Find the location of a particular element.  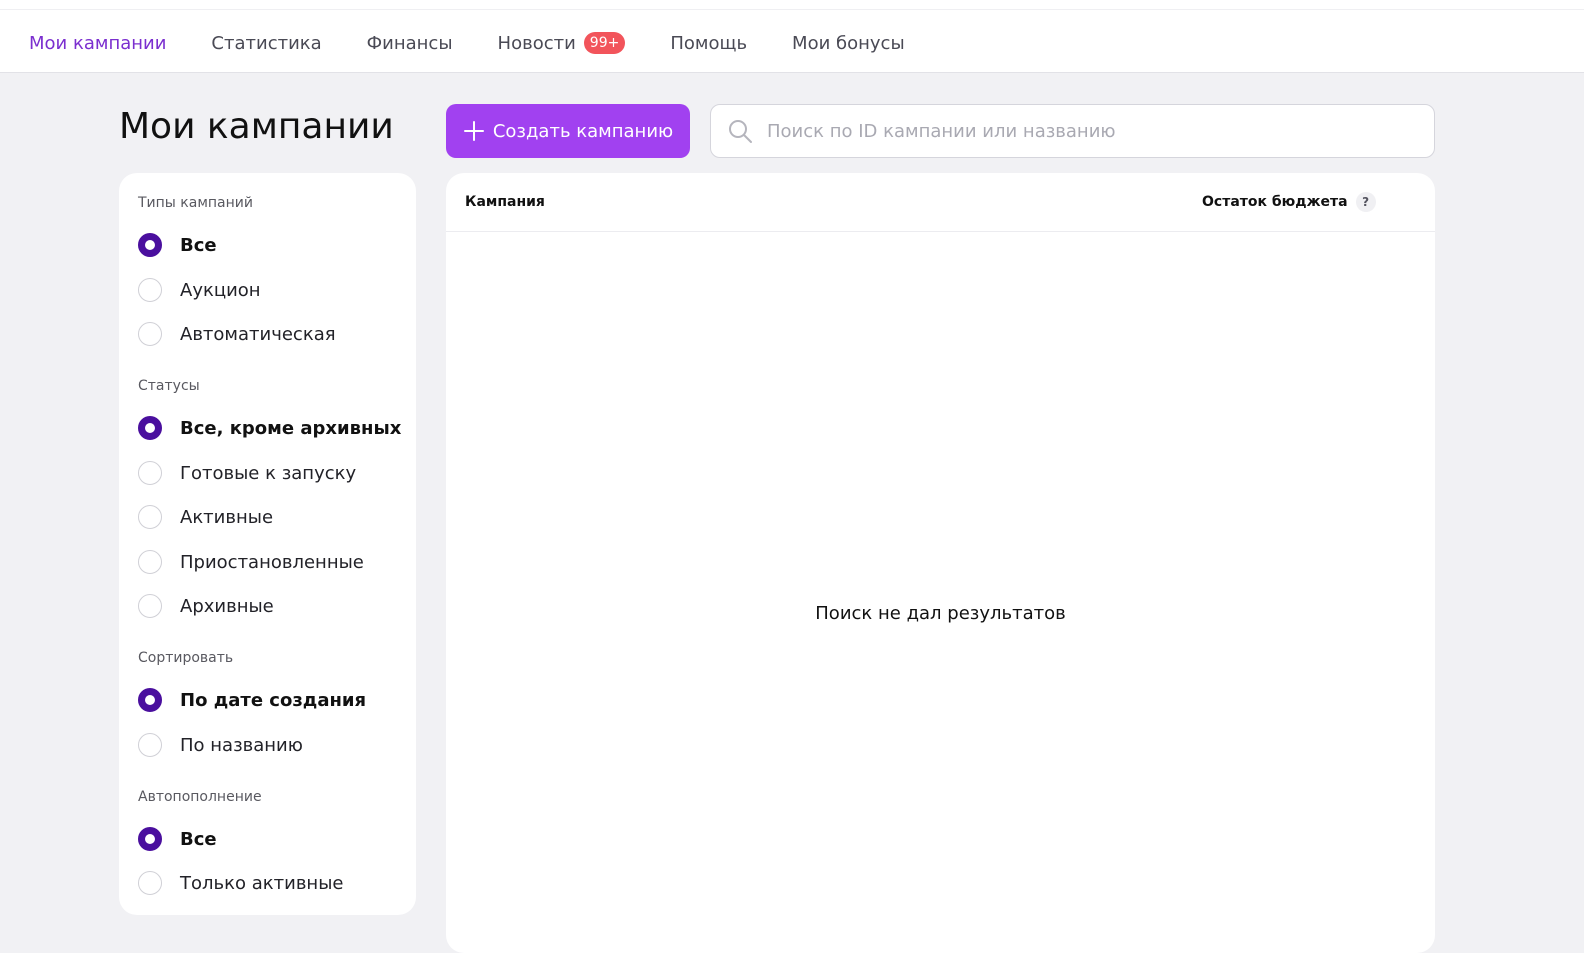

radio-status-paused: Приостановленные is located at coordinates (251, 562).